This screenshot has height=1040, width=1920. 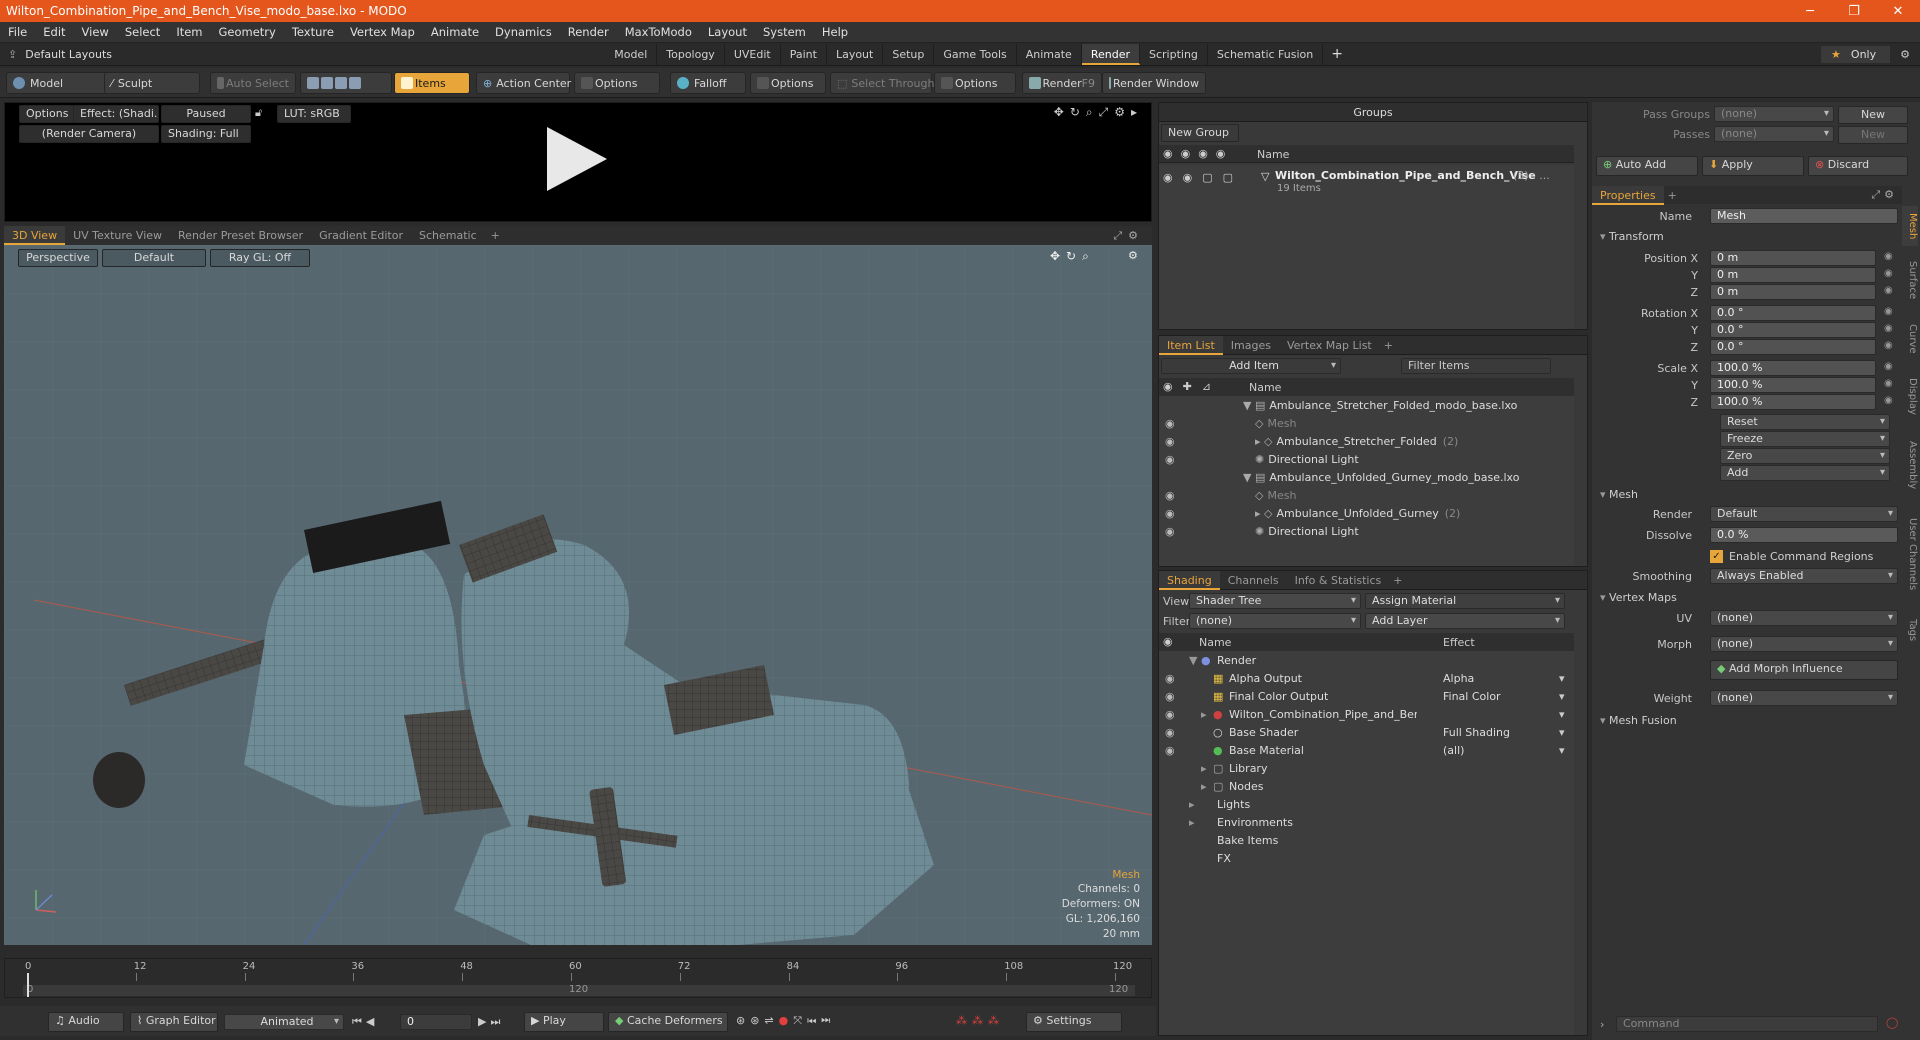 What do you see at coordinates (253, 83) in the screenshot?
I see `auto-select-button: Auto Select` at bounding box center [253, 83].